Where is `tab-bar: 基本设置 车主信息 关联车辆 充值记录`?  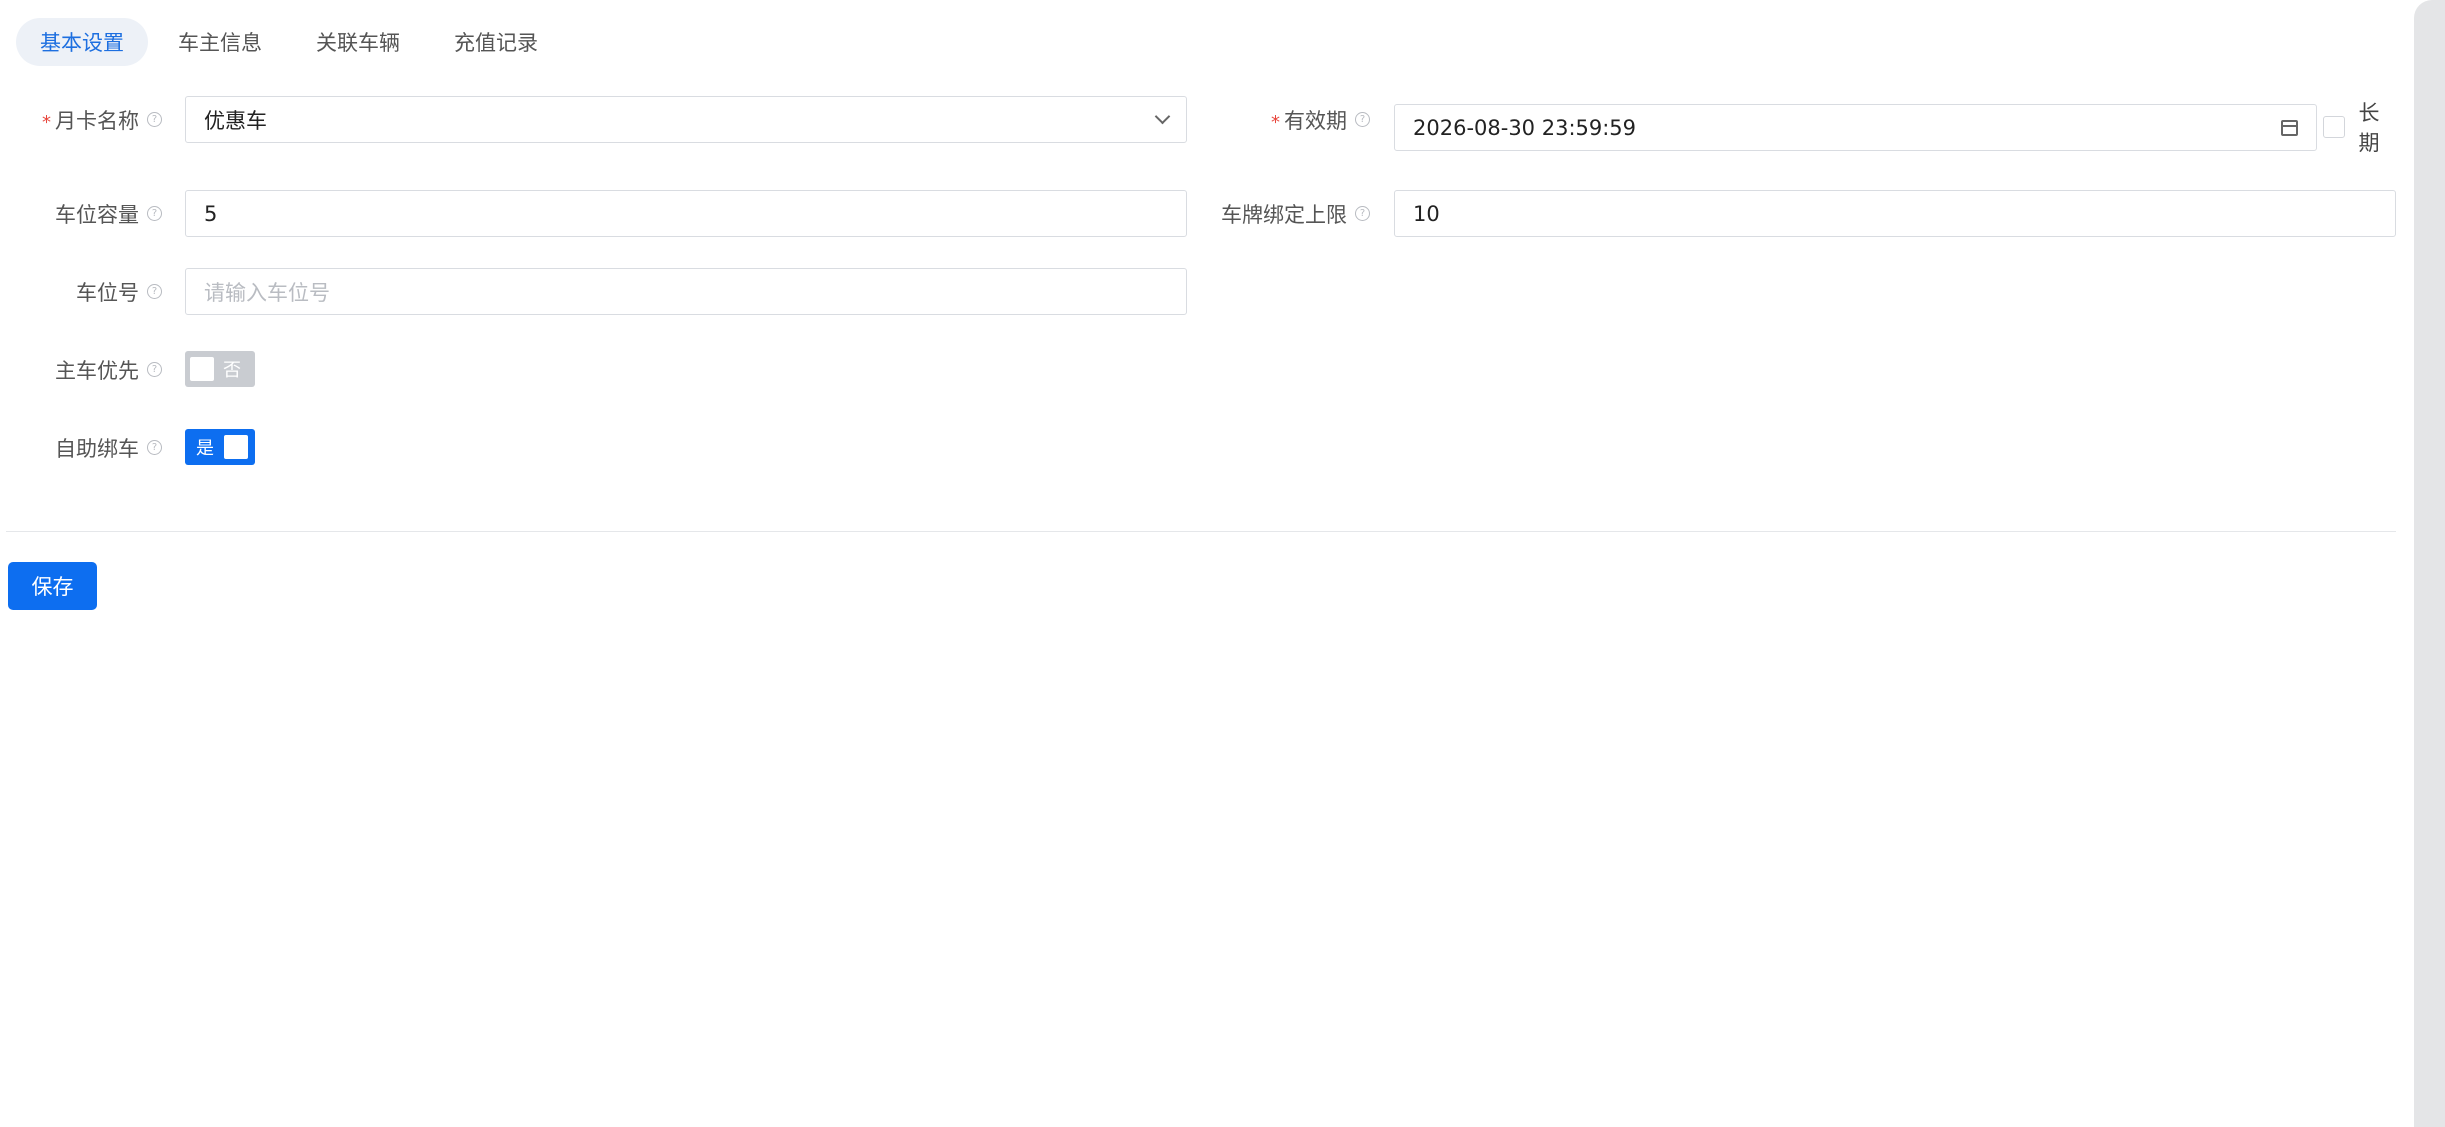 tab-bar: 基本设置 车主信息 关联车辆 充值记录 is located at coordinates (292, 42).